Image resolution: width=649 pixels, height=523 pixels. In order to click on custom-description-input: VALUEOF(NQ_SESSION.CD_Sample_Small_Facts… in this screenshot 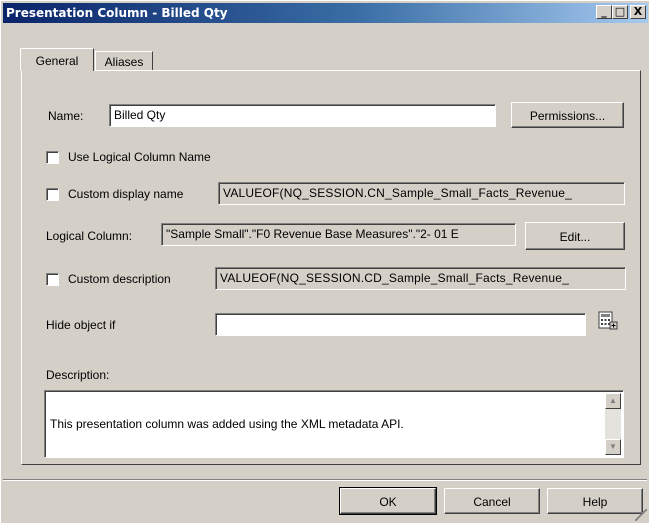, I will do `click(420, 278)`.